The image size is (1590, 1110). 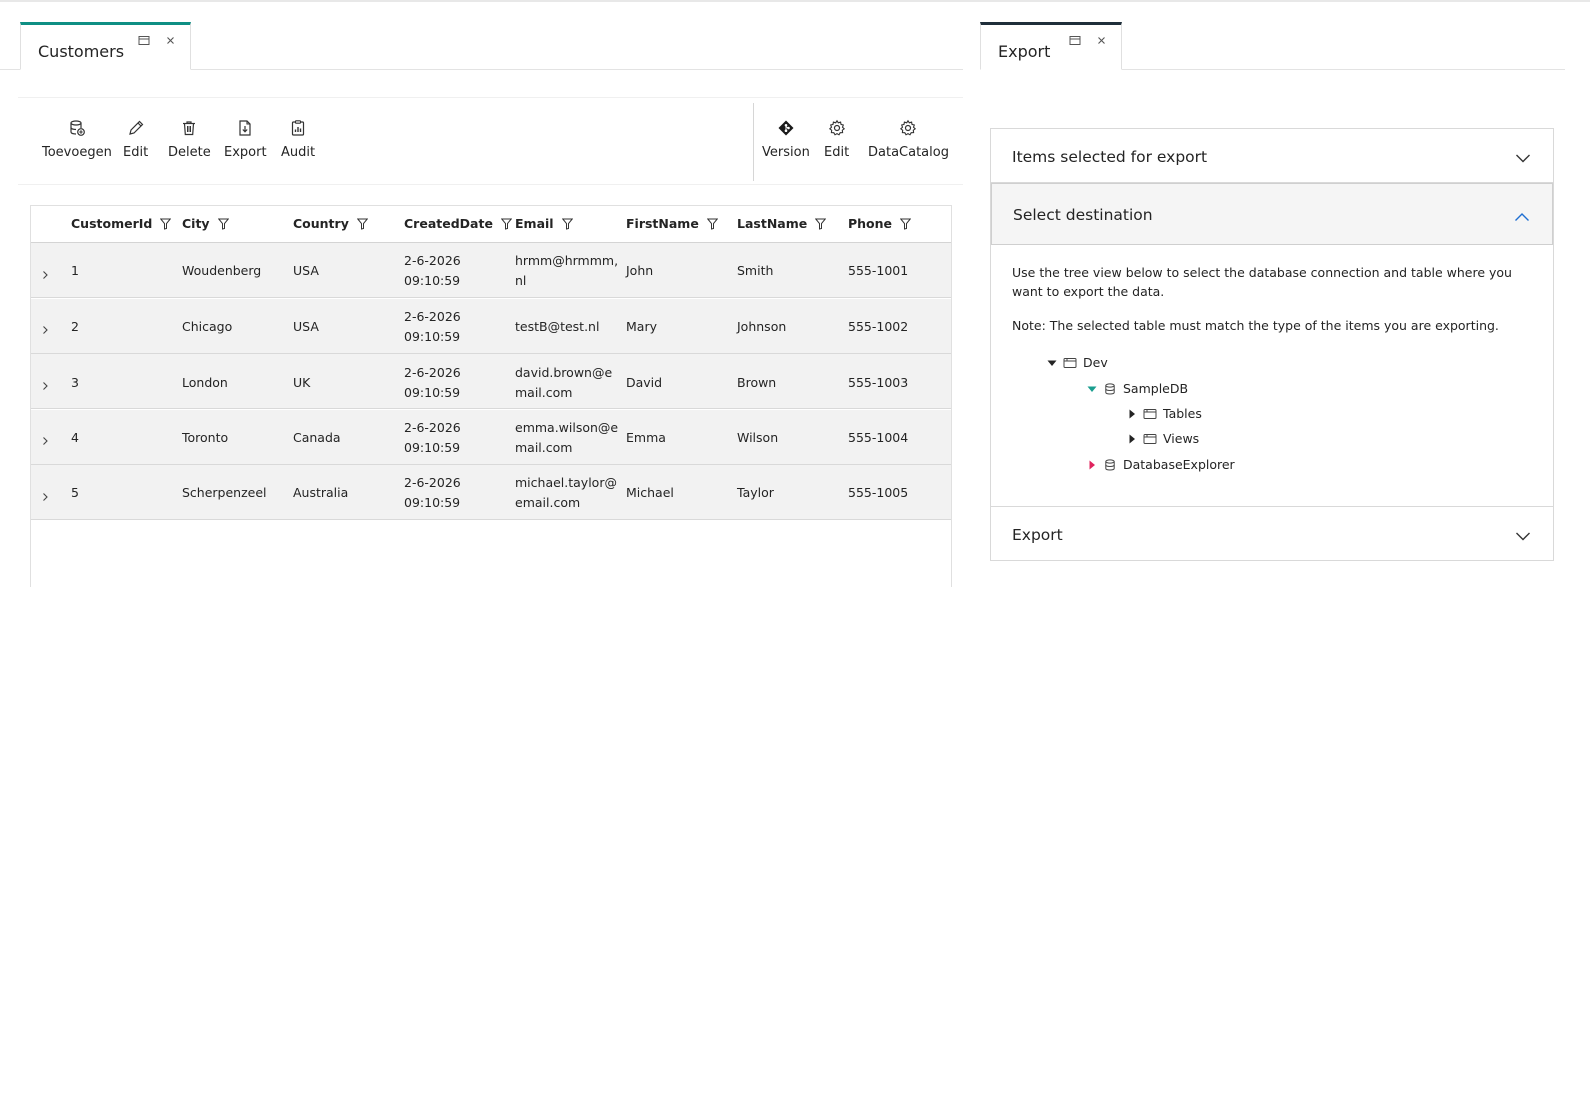 I want to click on audit-button: Audit, so click(x=298, y=139).